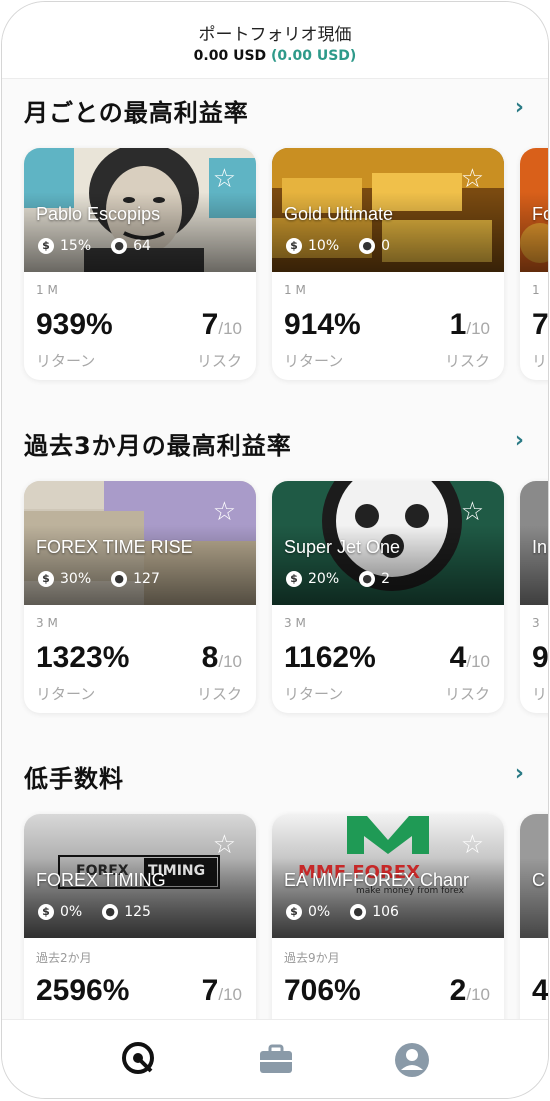 The height and width of the screenshot is (1101, 550). What do you see at coordinates (538, 880) in the screenshot?
I see `strategy-name: C` at bounding box center [538, 880].